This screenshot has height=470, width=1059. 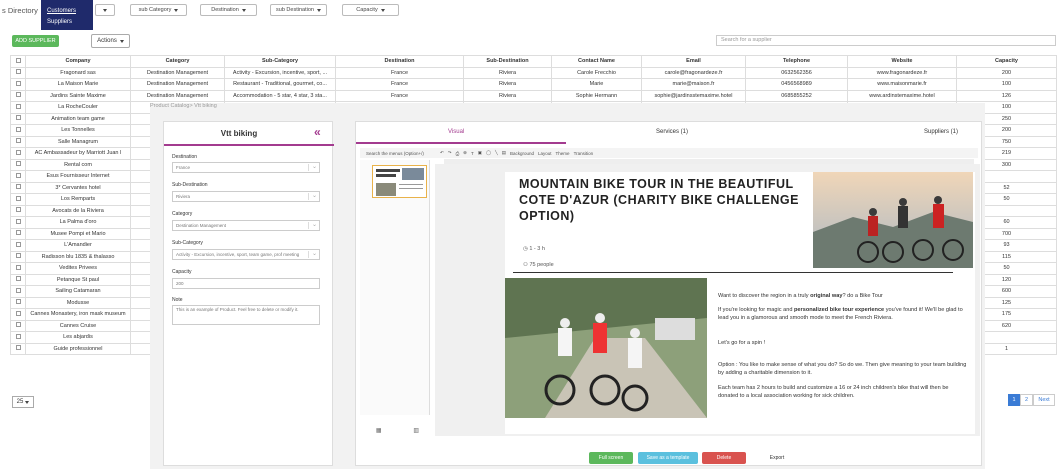 What do you see at coordinates (902, 61) in the screenshot?
I see `column-header: Website` at bounding box center [902, 61].